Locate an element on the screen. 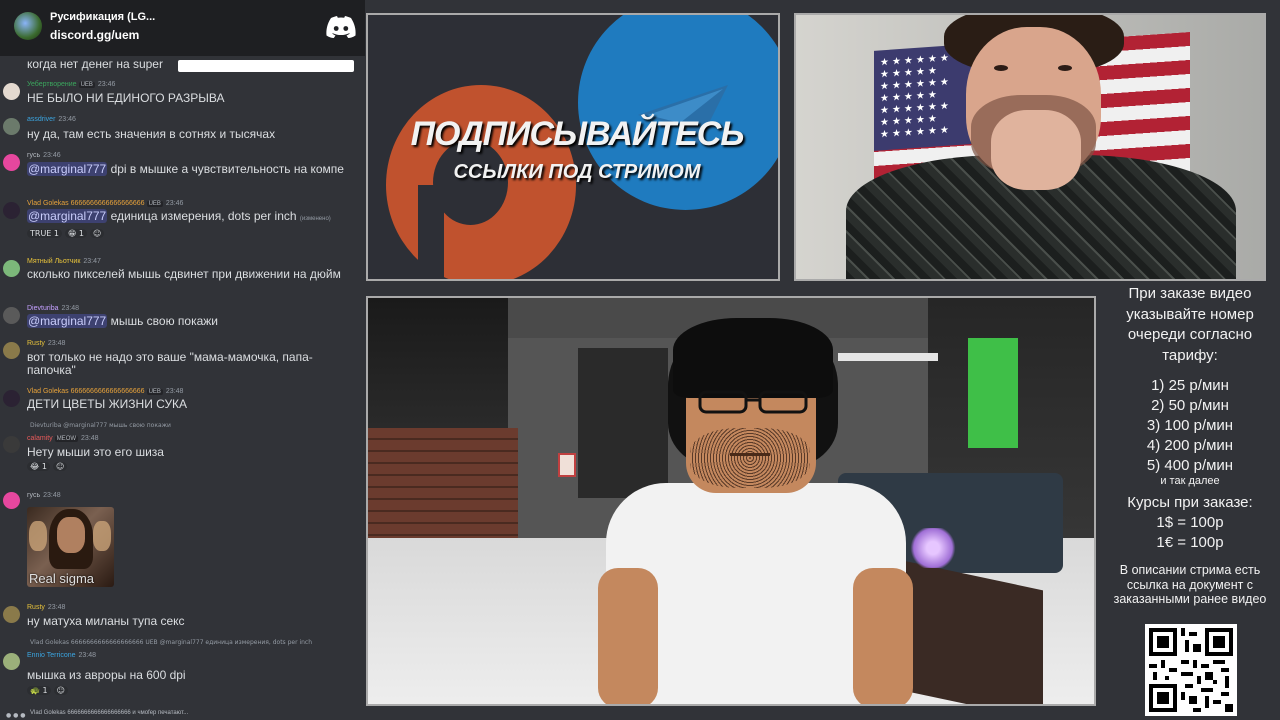  message-meta: Vlad Golekas 6666666666666666666 UEB 23:48 is located at coordinates (105, 391).